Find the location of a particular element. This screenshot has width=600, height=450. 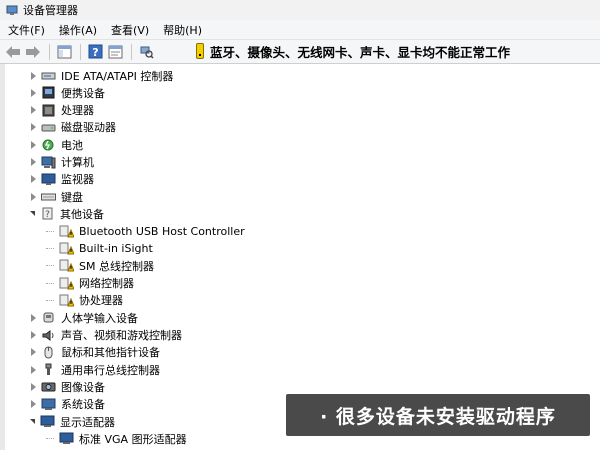

tree-child-item: 标准 VGA 图形适配器 is located at coordinates (116, 438).